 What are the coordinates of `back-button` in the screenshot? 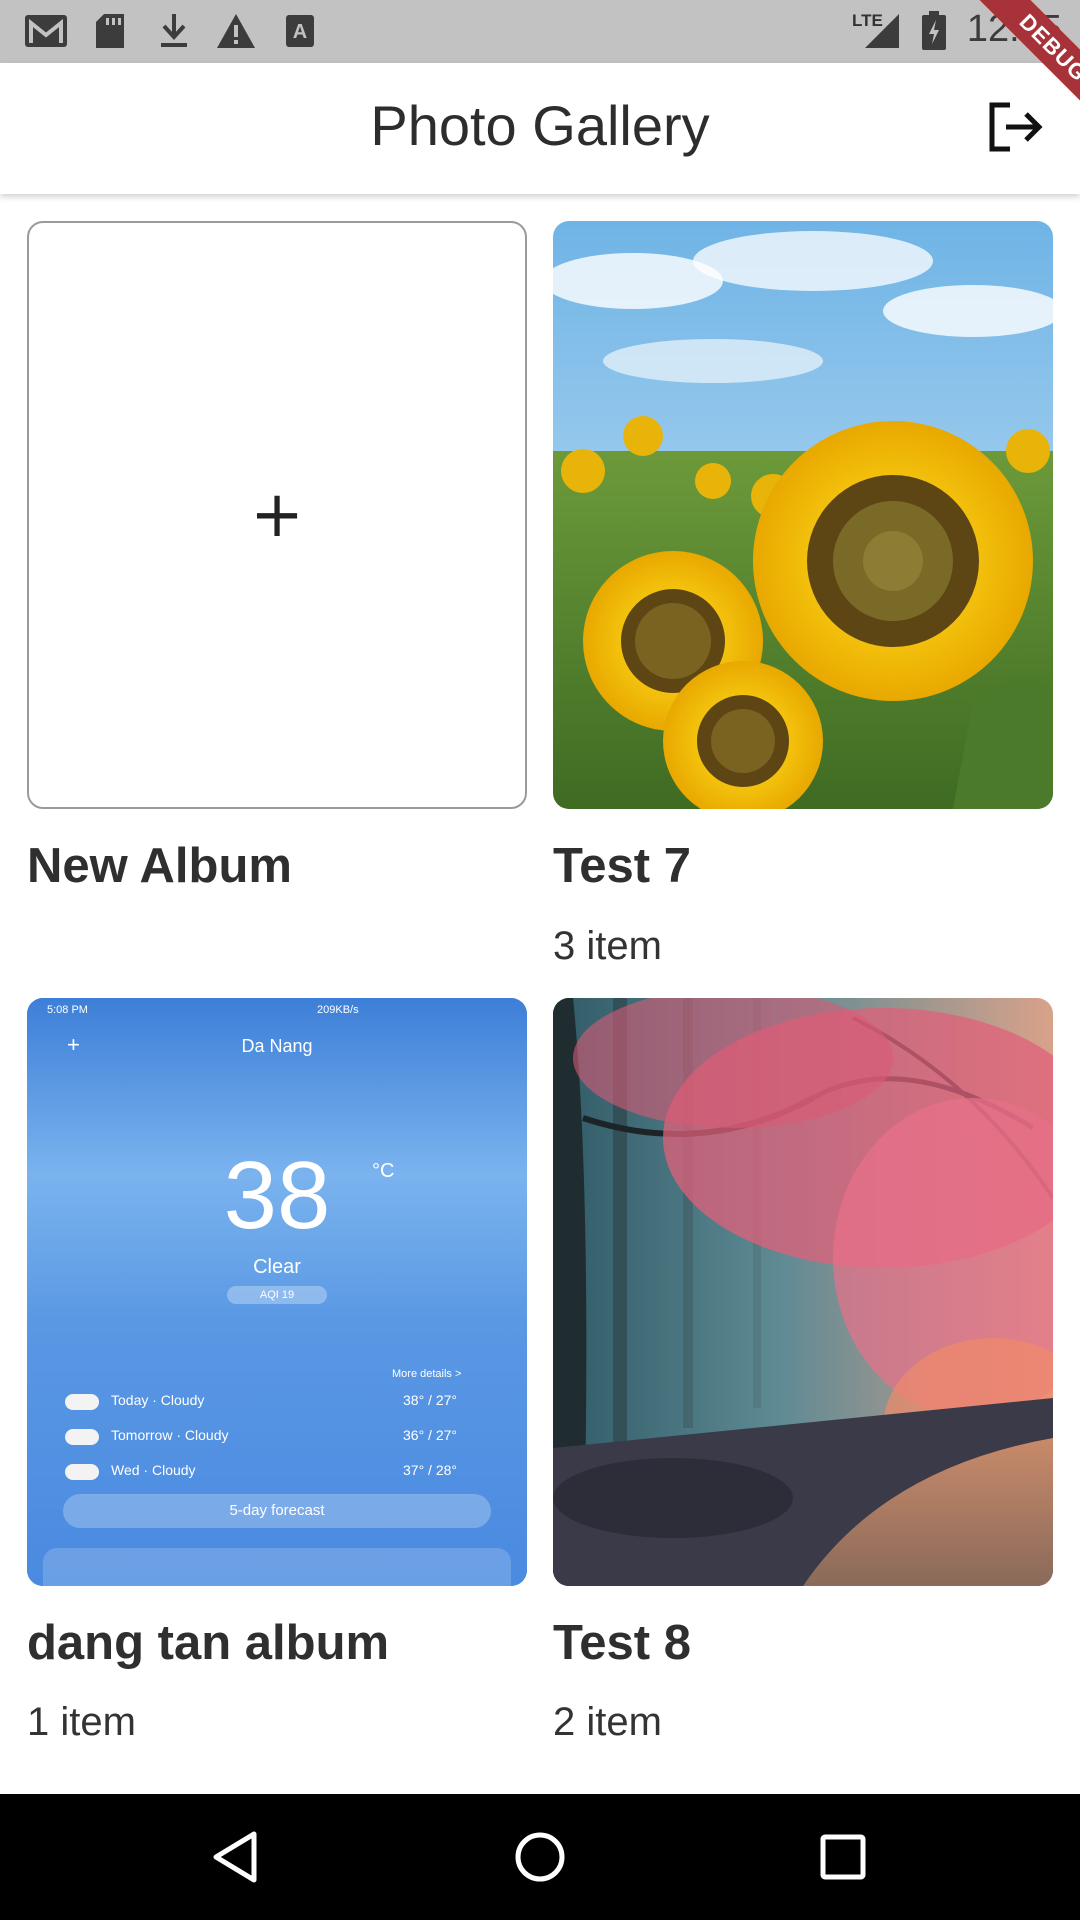 It's located at (235, 1857).